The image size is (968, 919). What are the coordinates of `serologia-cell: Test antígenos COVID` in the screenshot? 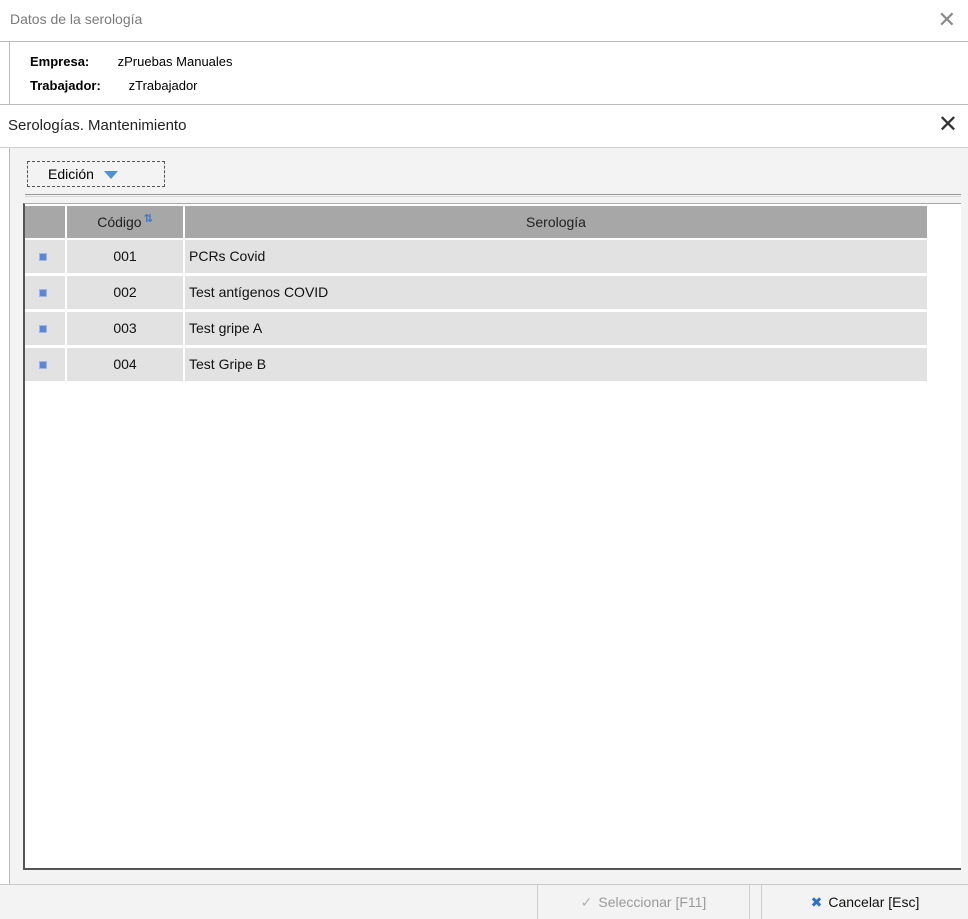 It's located at (556, 292).